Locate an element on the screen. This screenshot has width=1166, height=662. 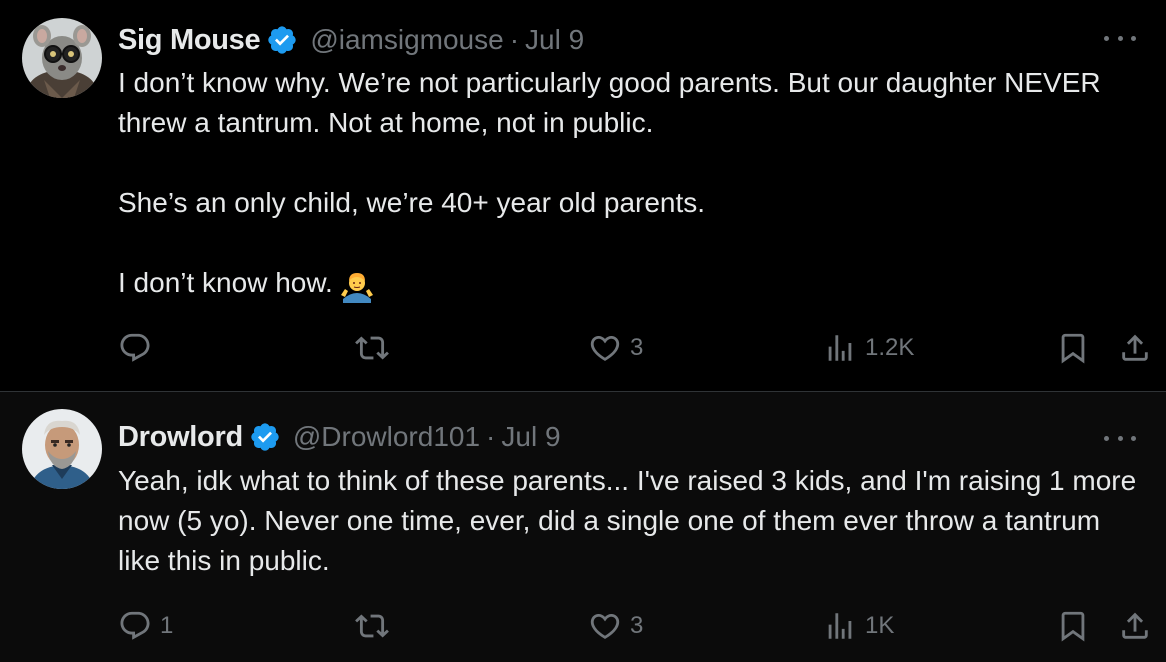
reply-button: 1 is located at coordinates (145, 626).